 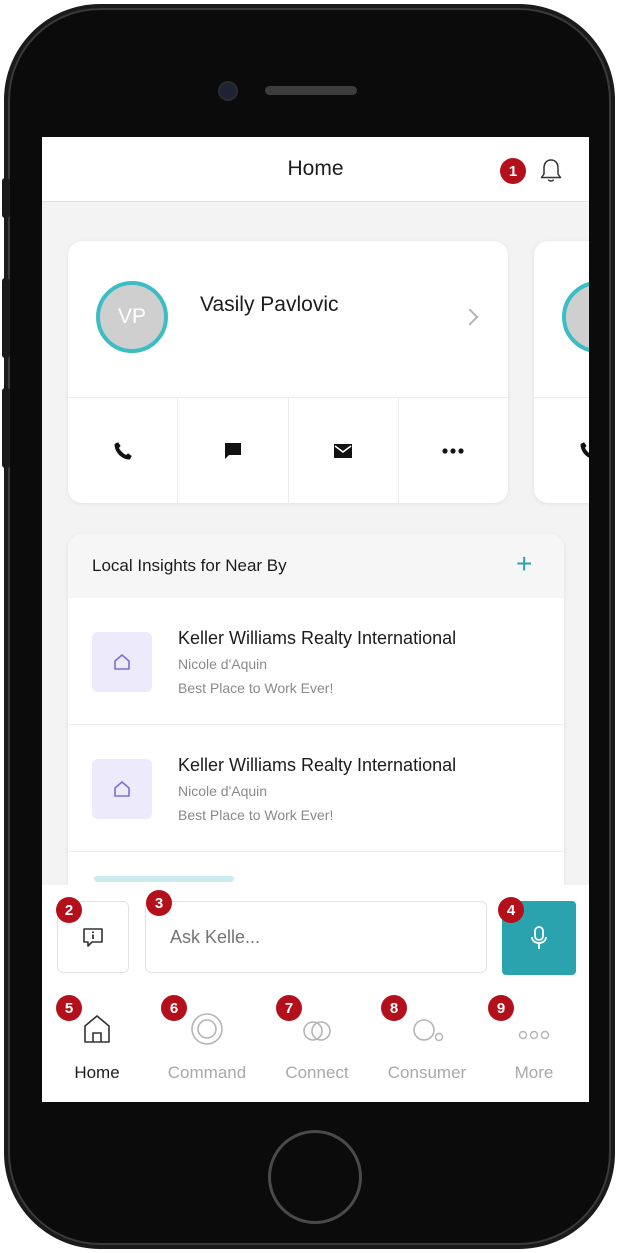 I want to click on tab-label: Command, so click(x=207, y=1072).